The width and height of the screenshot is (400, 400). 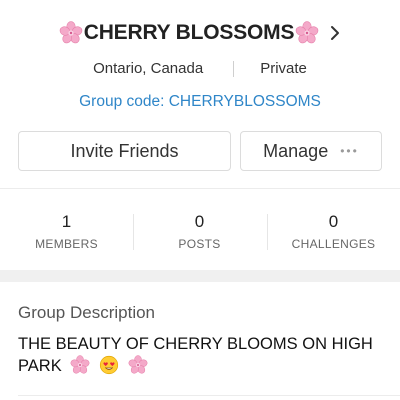 I want to click on stat-challenges-label: CHALLENGES, so click(x=333, y=244).